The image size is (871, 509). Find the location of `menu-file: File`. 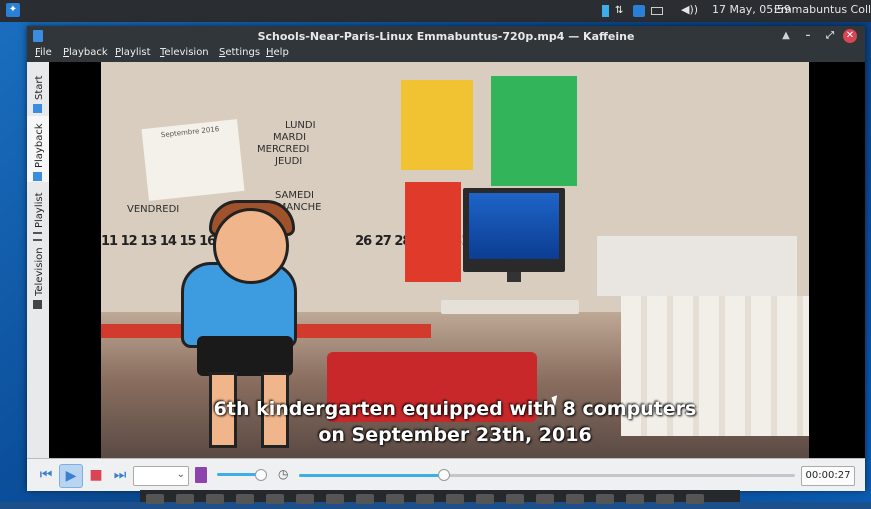

menu-file: File is located at coordinates (43, 52).